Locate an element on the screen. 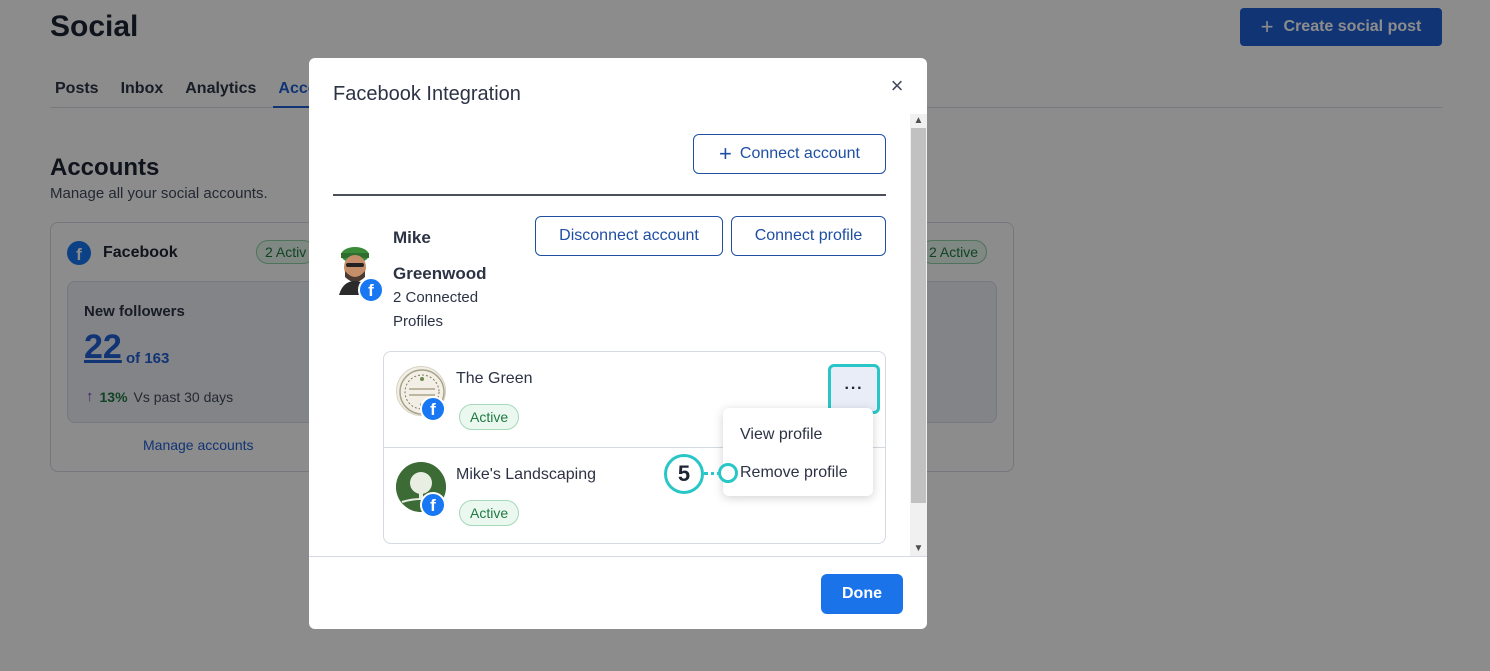 This screenshot has height=671, width=1490. scrollbar: ▲ ▼ is located at coordinates (918, 335).